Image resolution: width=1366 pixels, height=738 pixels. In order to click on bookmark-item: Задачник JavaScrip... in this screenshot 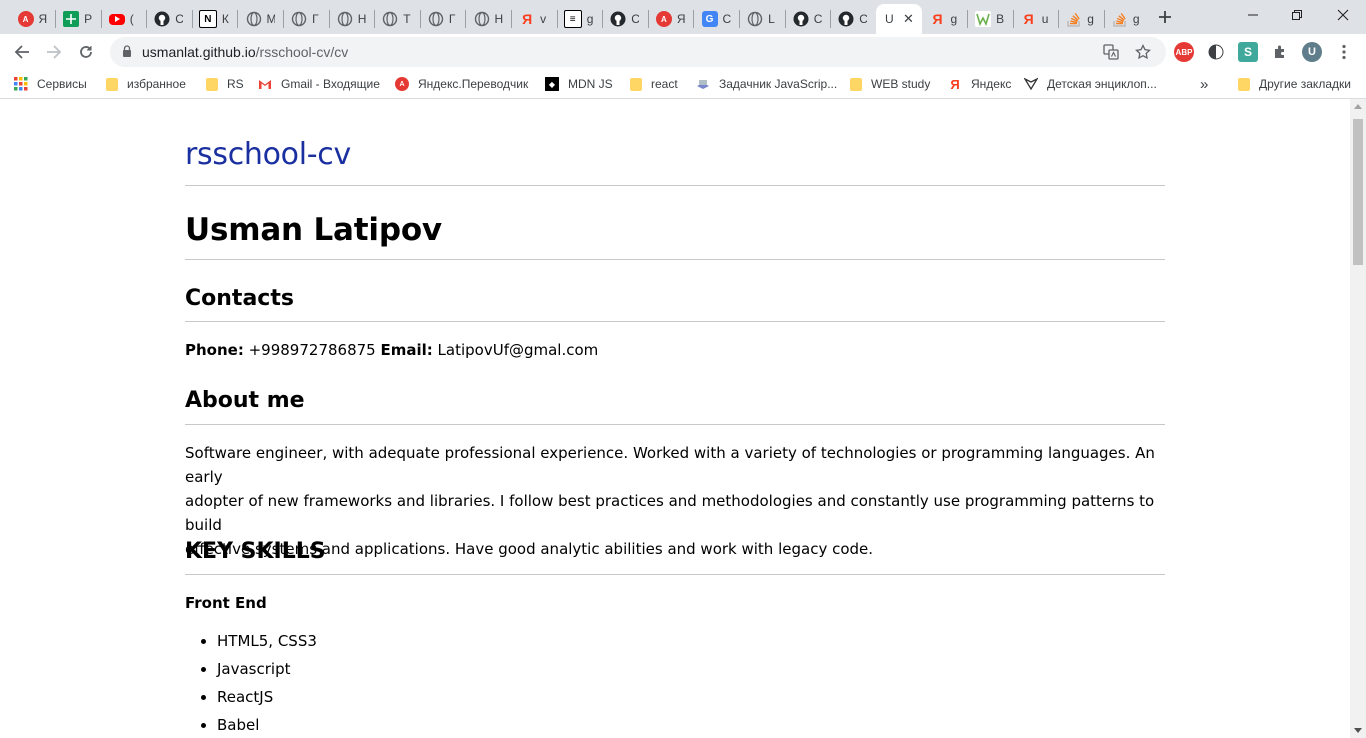, I will do `click(766, 84)`.